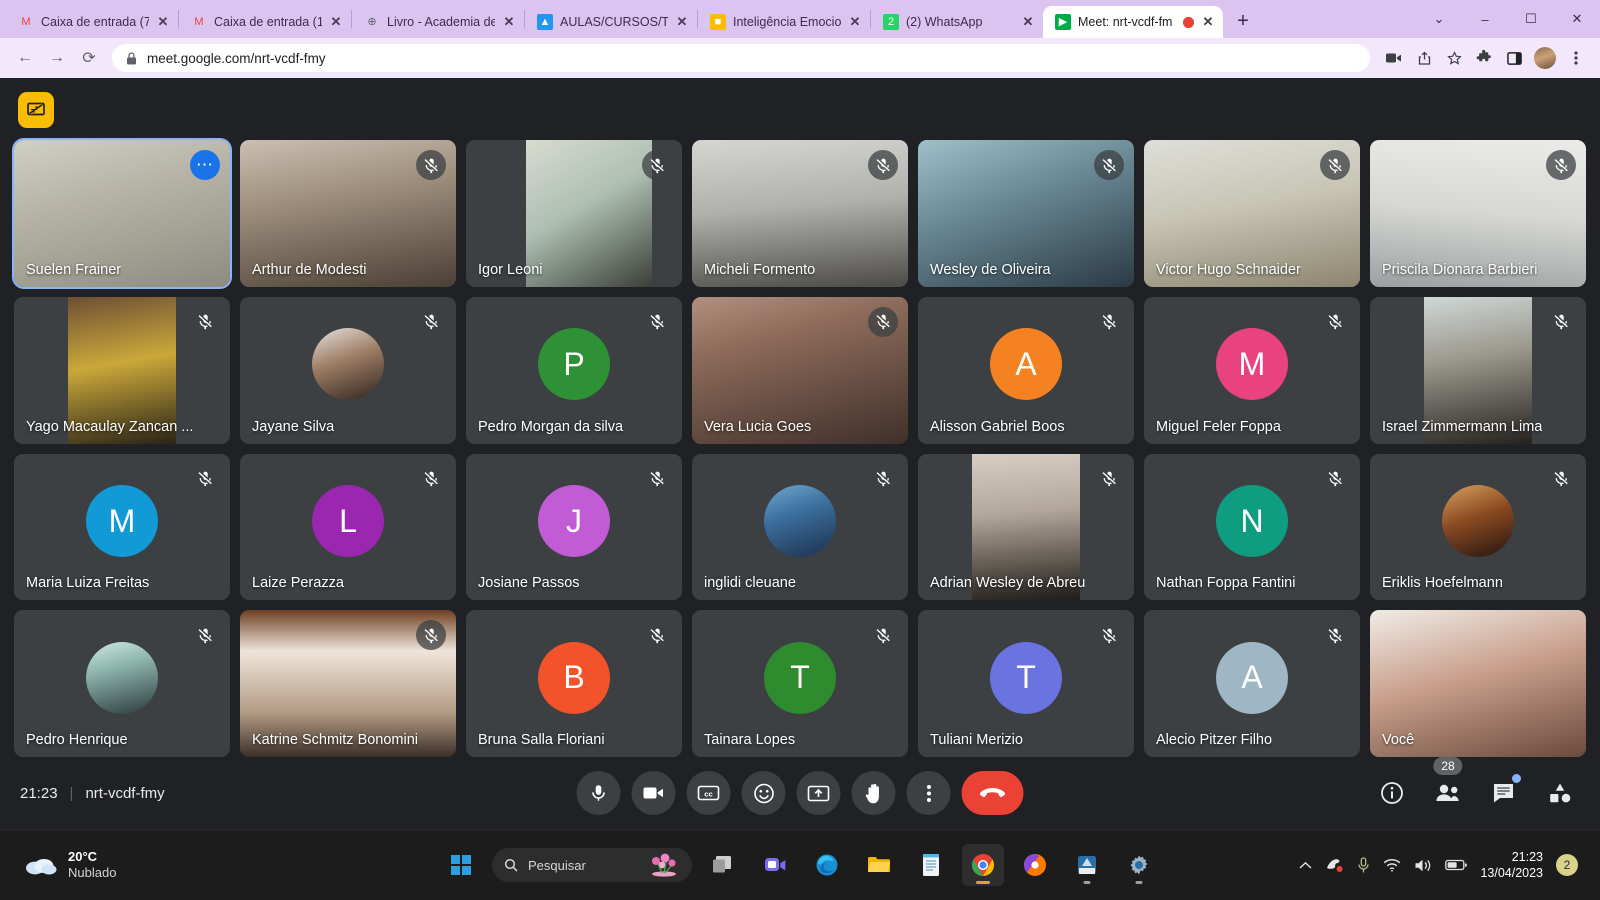 The width and height of the screenshot is (1600, 900). Describe the element at coordinates (708, 793) in the screenshot. I see `captions-button: cc` at that location.